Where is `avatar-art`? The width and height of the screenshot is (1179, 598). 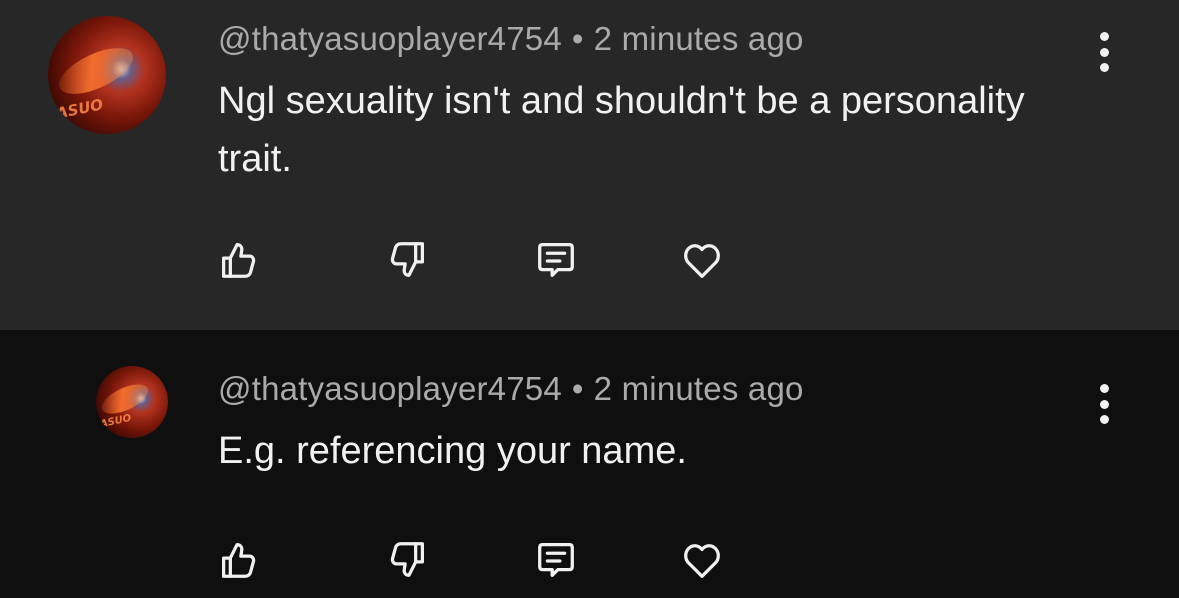 avatar-art is located at coordinates (96, 71).